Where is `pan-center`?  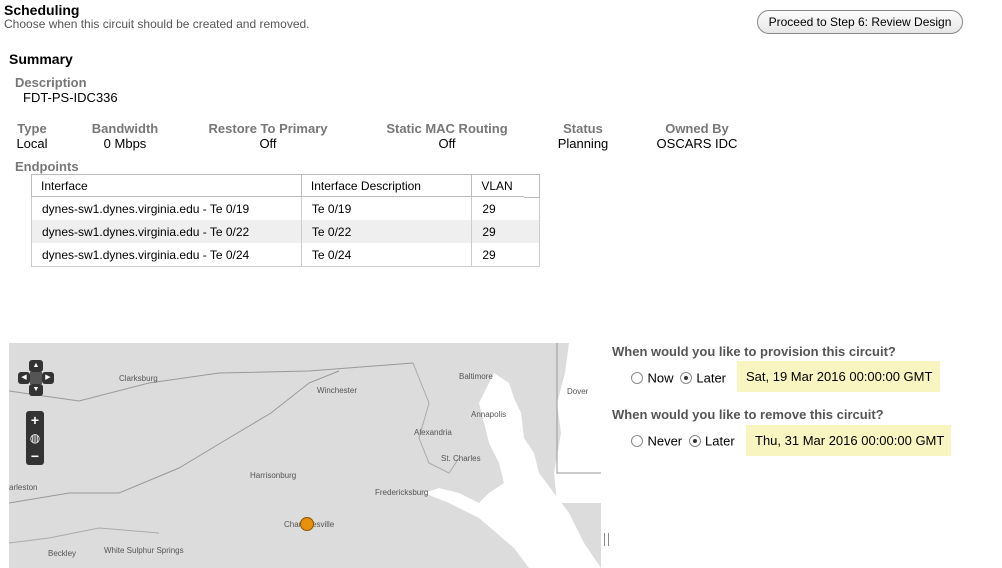
pan-center is located at coordinates (36, 378).